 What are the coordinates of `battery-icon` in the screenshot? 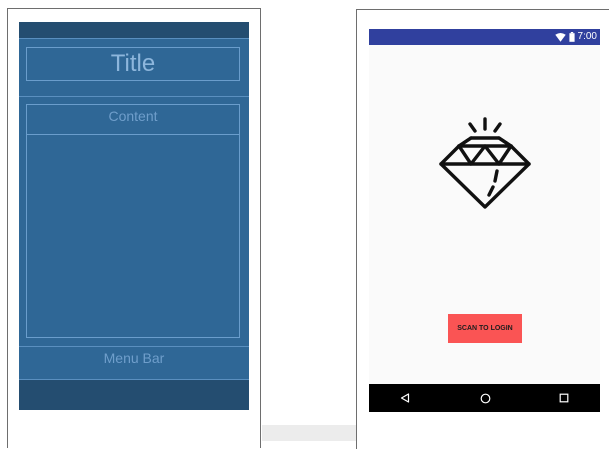 It's located at (571, 37).